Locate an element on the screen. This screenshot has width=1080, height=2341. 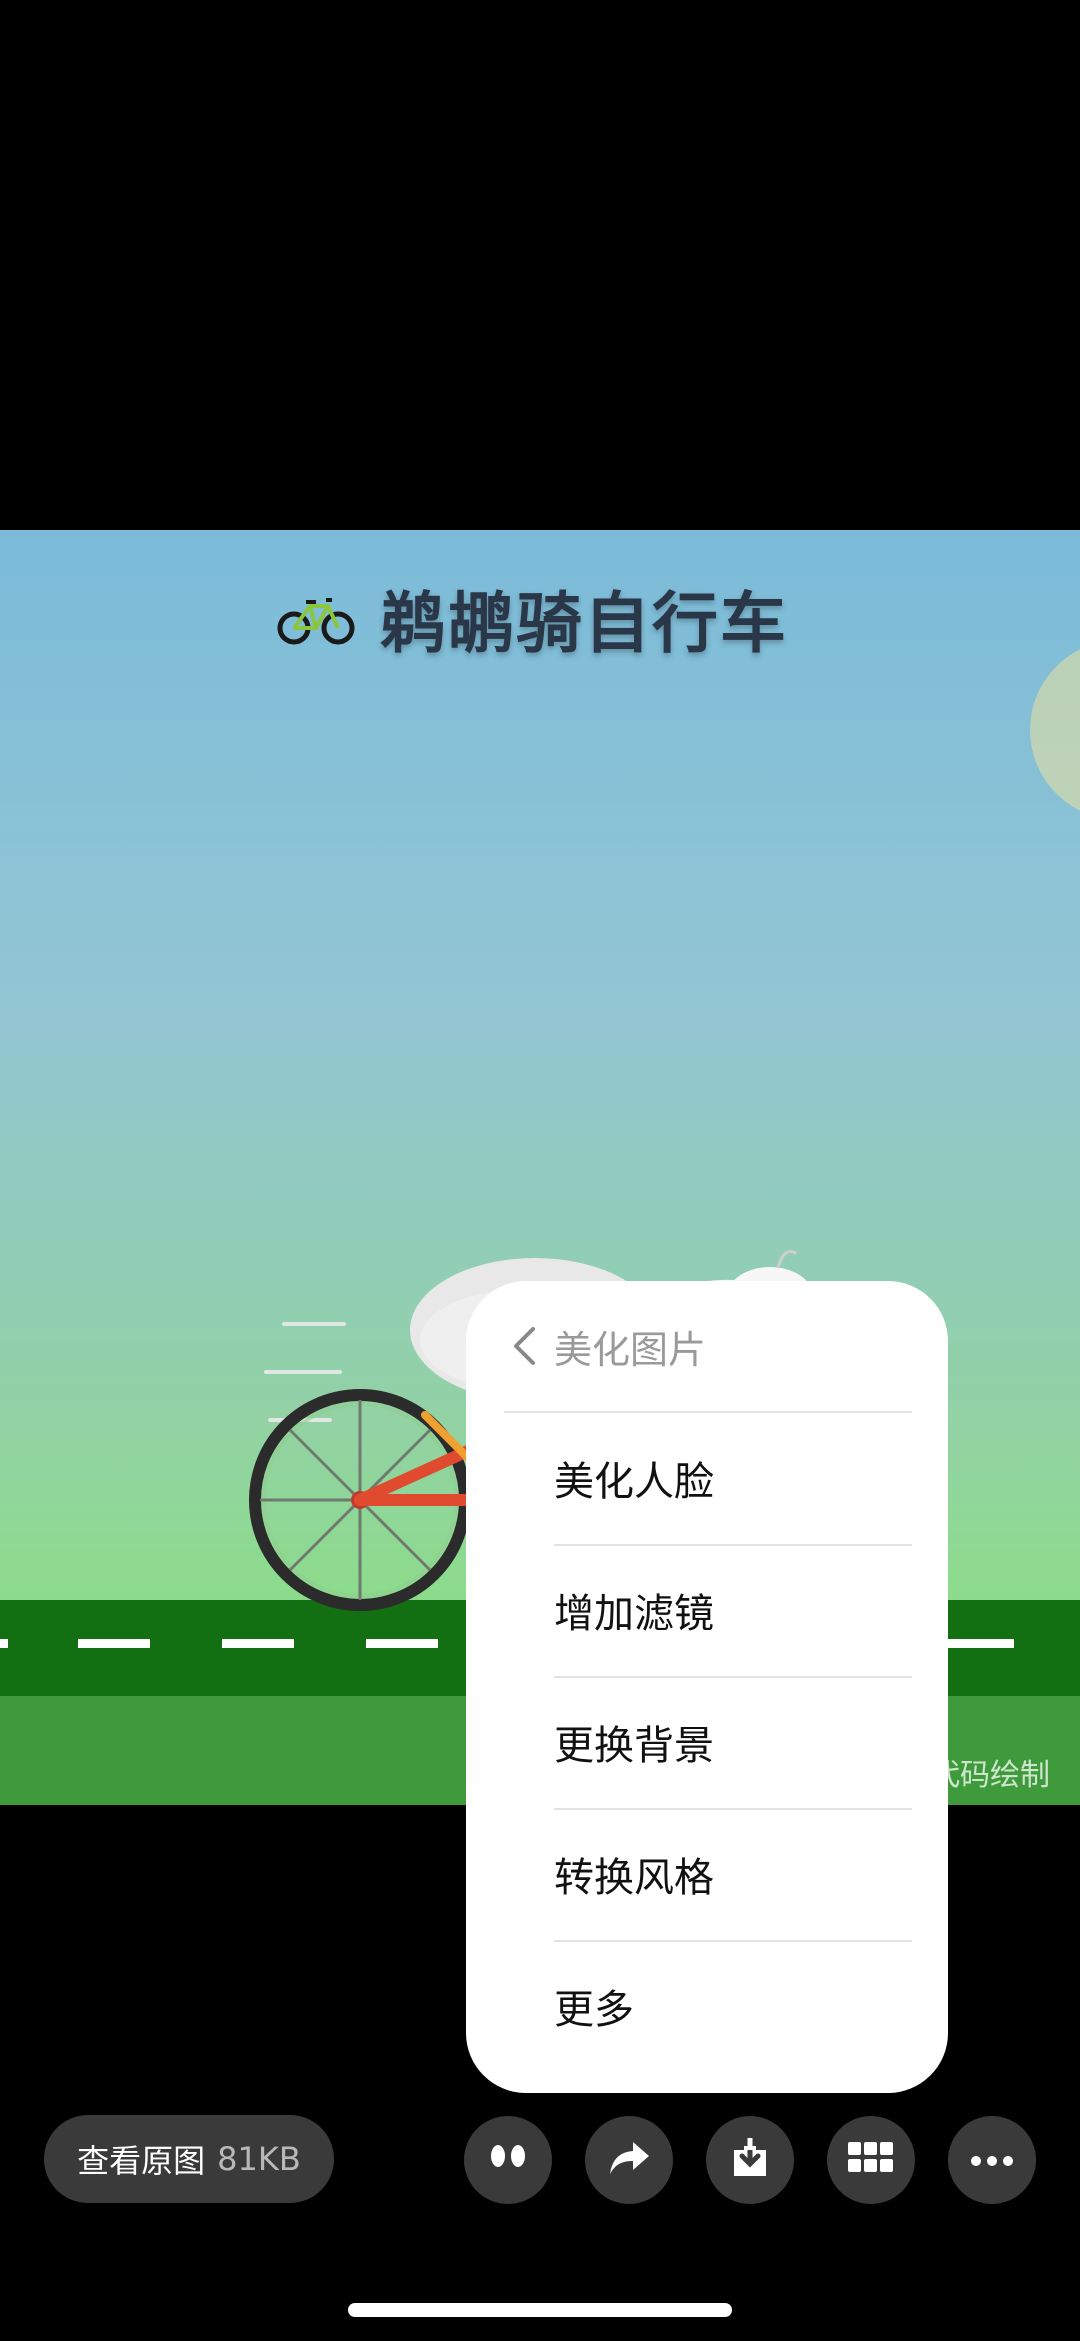
bottom-toolbar: 查看原图 81KB is located at coordinates (540, 2160).